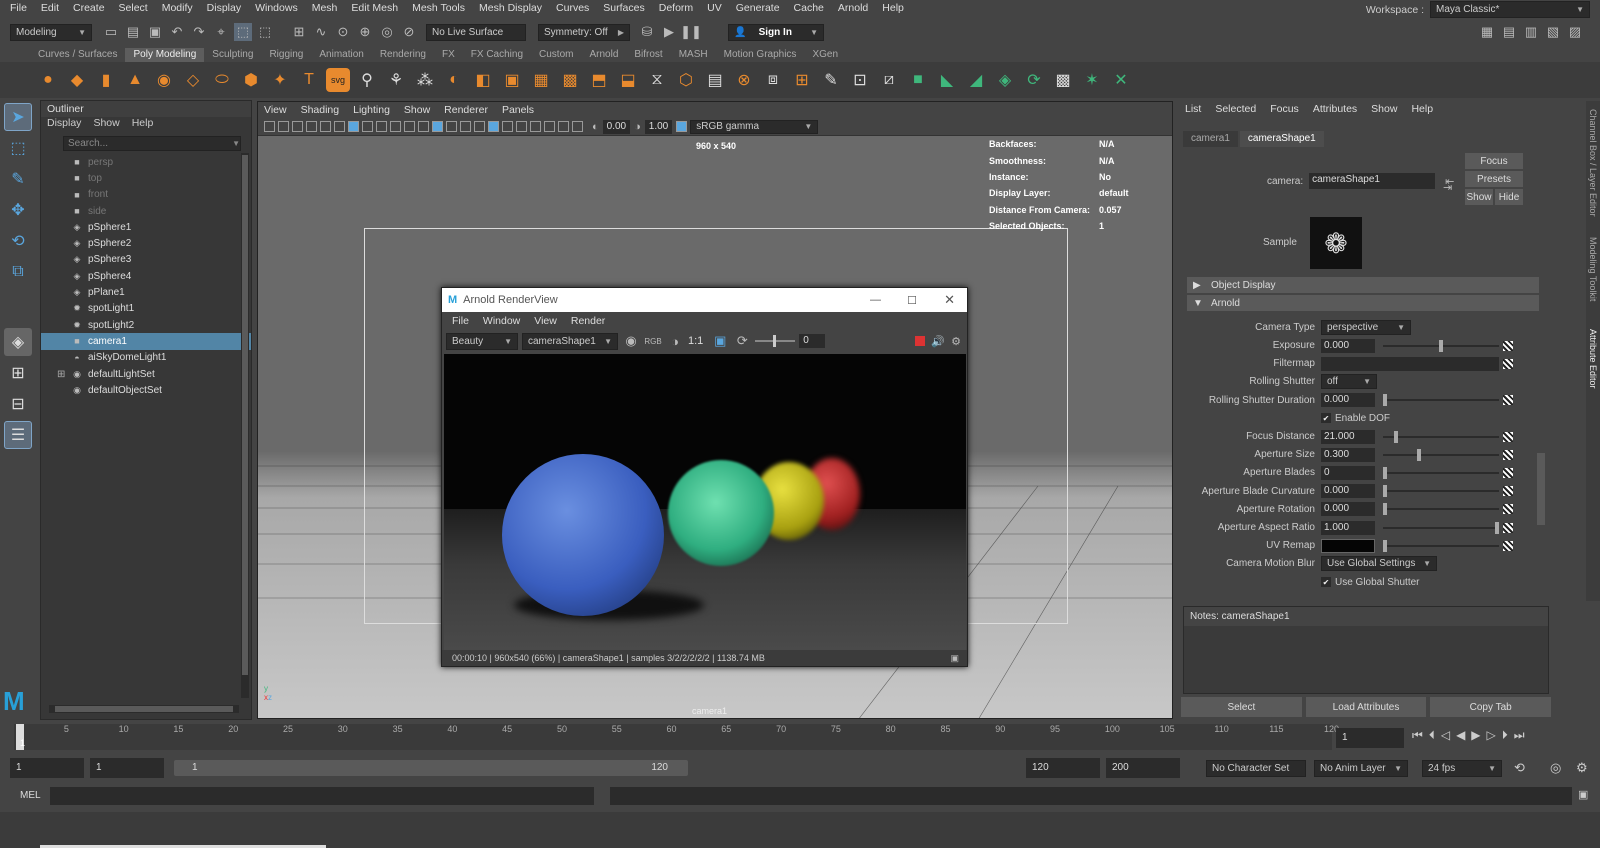 Image resolution: width=1600 pixels, height=848 pixels. What do you see at coordinates (438, 8) in the screenshot?
I see `menu-mesh-tools: Mesh Tools` at bounding box center [438, 8].